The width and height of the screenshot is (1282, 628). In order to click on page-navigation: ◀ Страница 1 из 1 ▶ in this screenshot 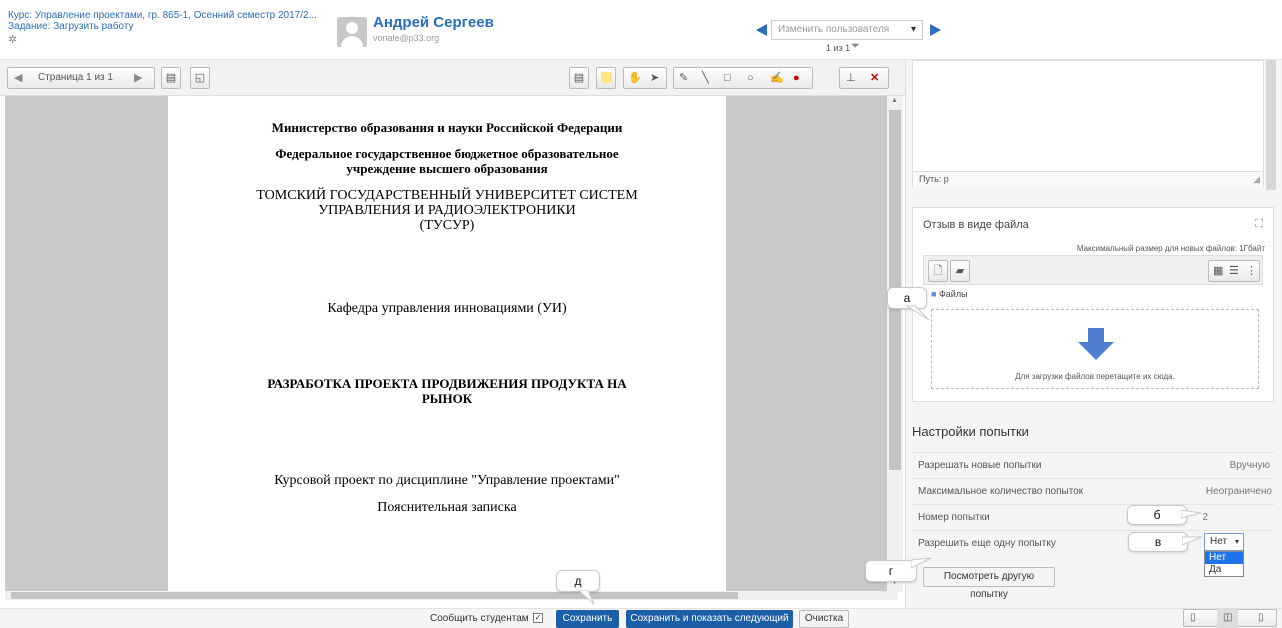, I will do `click(81, 78)`.